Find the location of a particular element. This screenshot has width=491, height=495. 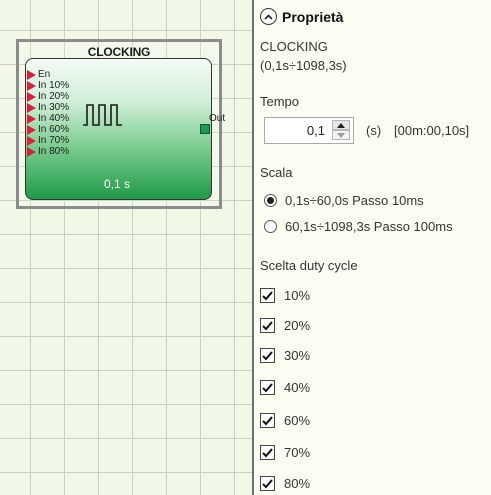

block-name: CLOCKING is located at coordinates (294, 46).